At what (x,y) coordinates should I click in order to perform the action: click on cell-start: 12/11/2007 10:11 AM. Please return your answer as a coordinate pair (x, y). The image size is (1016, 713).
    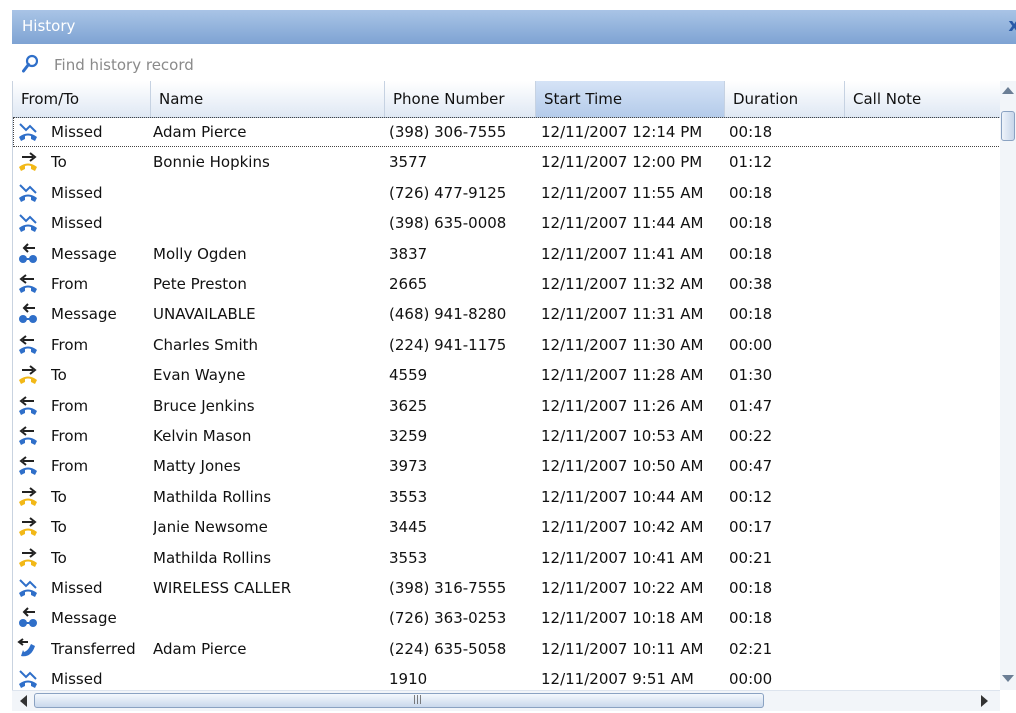
    Looking at the image, I should click on (622, 648).